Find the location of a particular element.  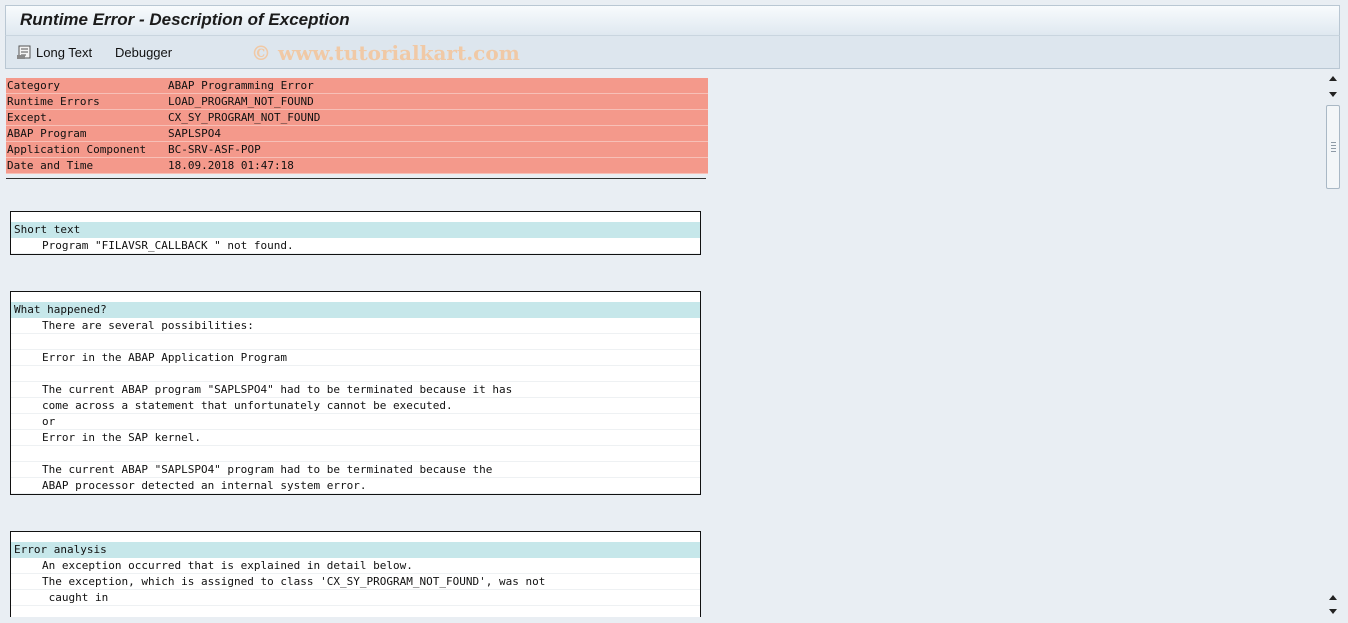

section-heading: What happened? is located at coordinates (355, 310).